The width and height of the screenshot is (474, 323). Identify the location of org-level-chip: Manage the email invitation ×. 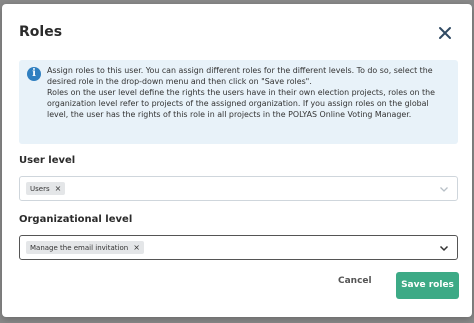
(85, 247).